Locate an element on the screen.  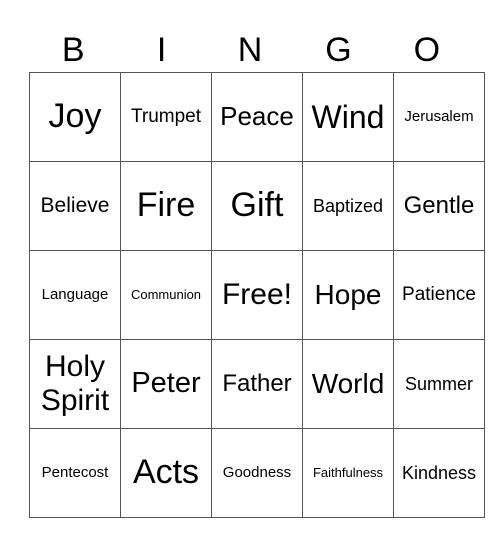
bingo-cell: Gentle is located at coordinates (439, 206).